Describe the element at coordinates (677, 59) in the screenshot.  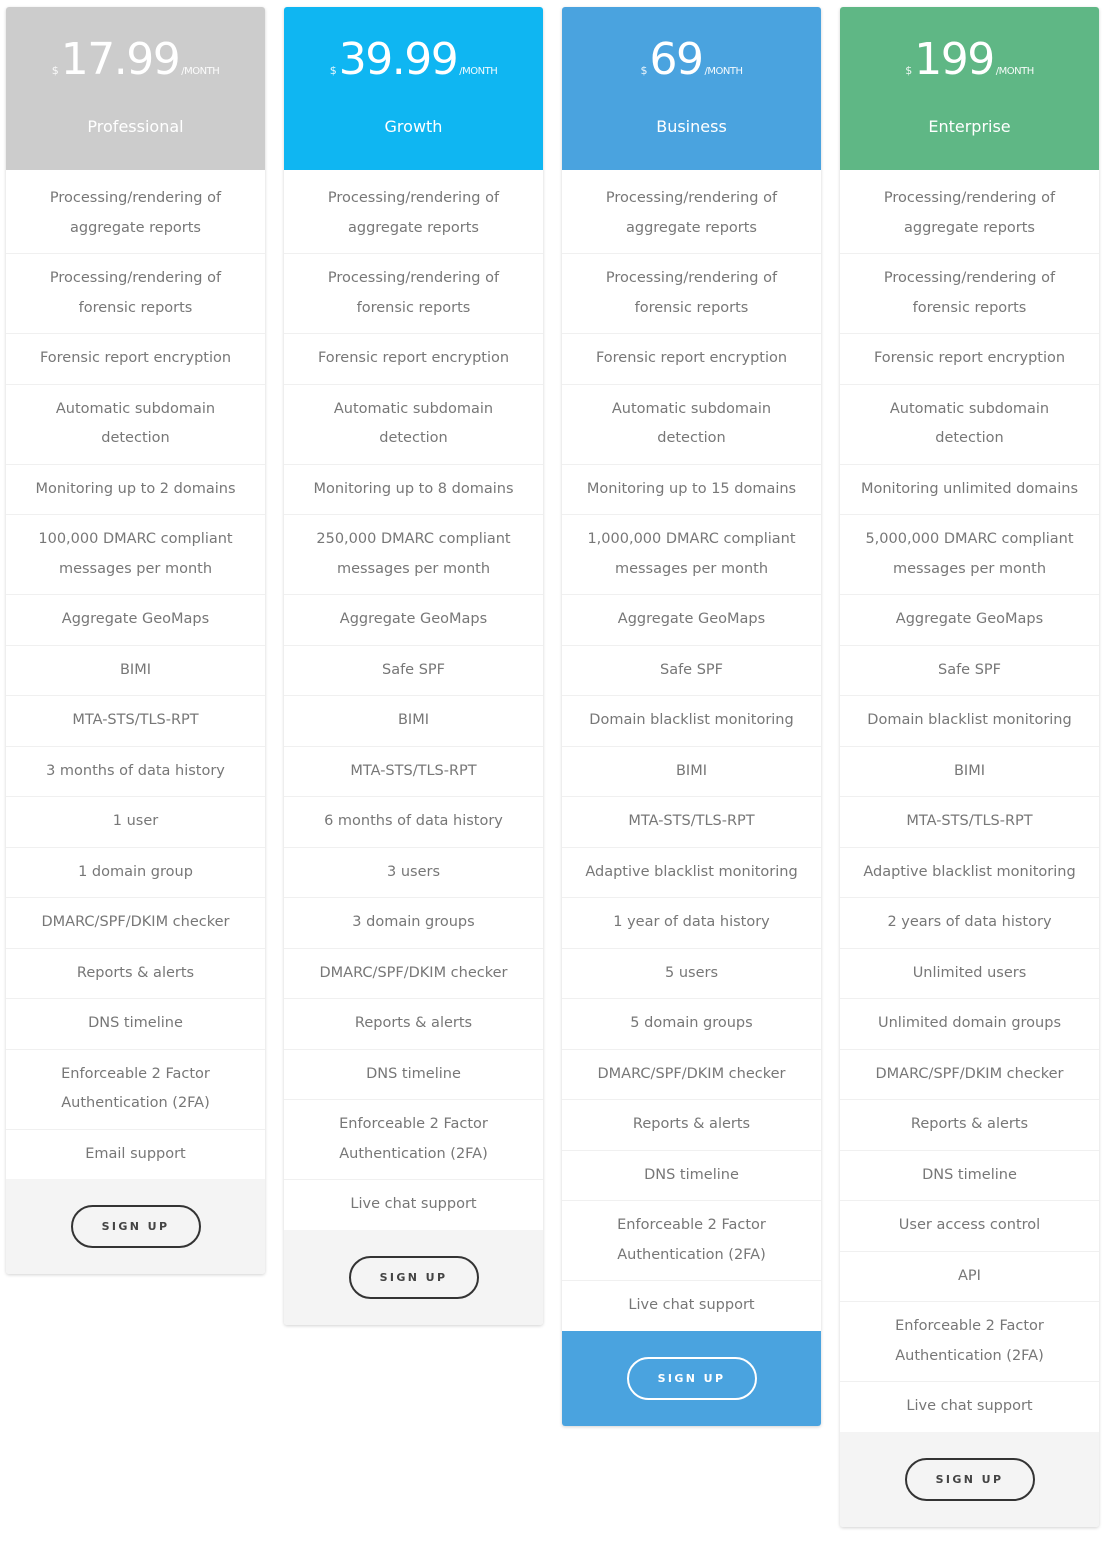
I see `price-amount: 69` at that location.